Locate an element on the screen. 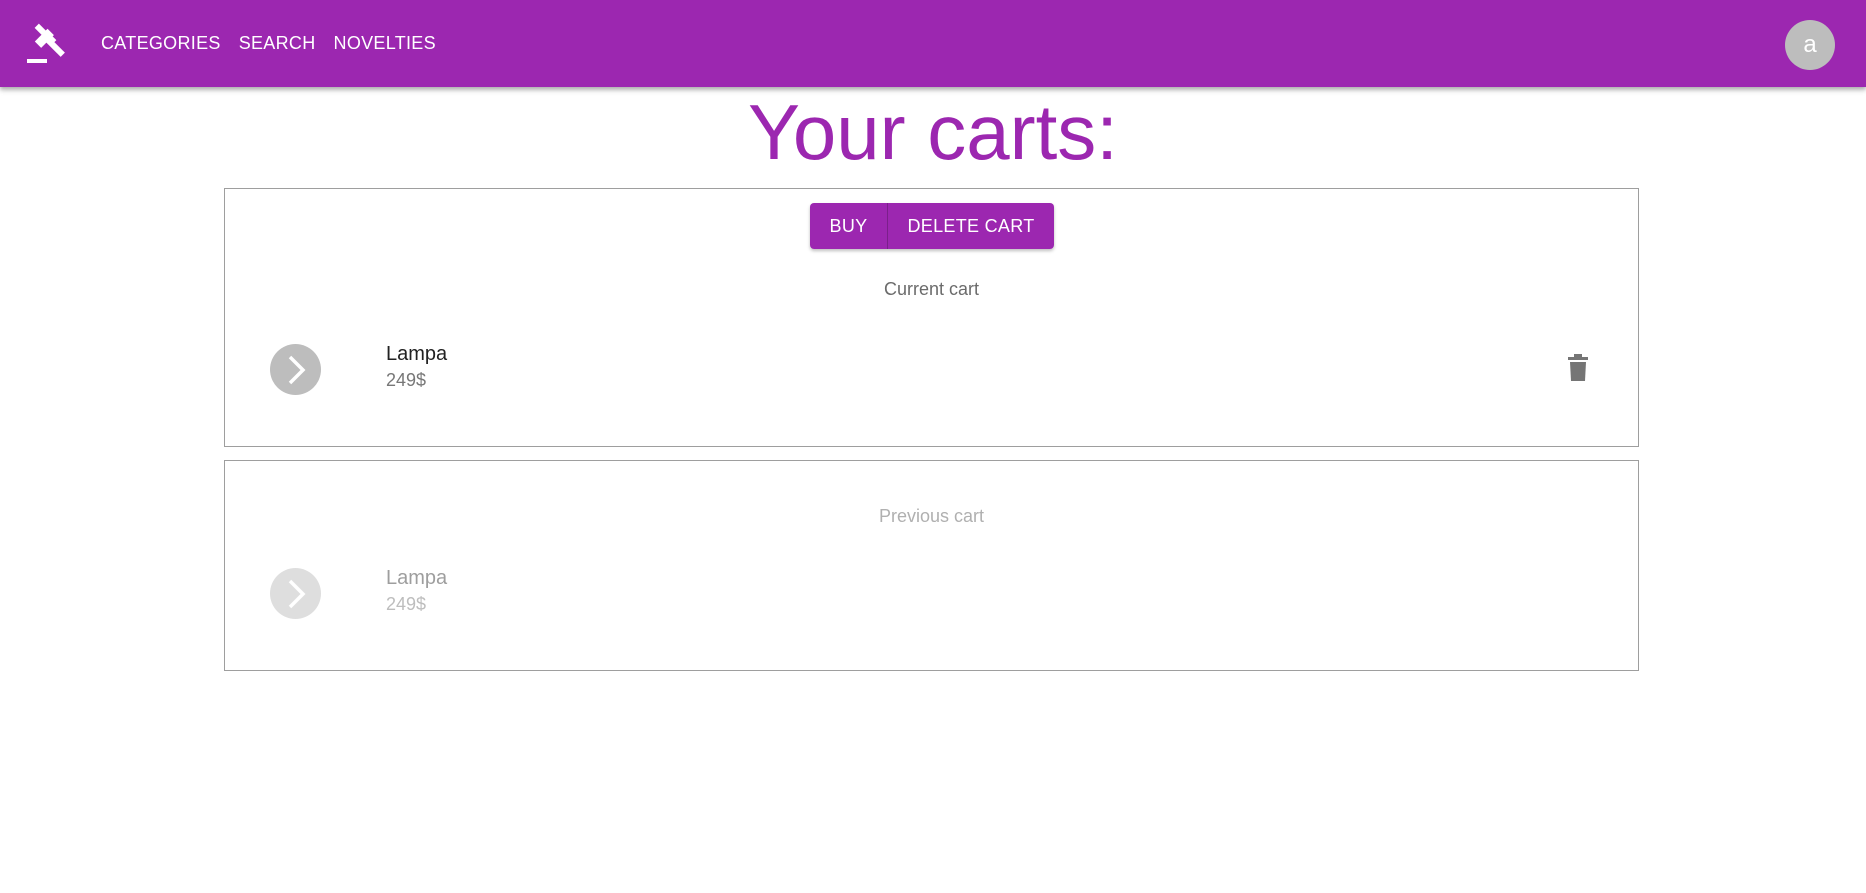 The image size is (1866, 893). cart-actions: BUY DELETE CART is located at coordinates (932, 226).